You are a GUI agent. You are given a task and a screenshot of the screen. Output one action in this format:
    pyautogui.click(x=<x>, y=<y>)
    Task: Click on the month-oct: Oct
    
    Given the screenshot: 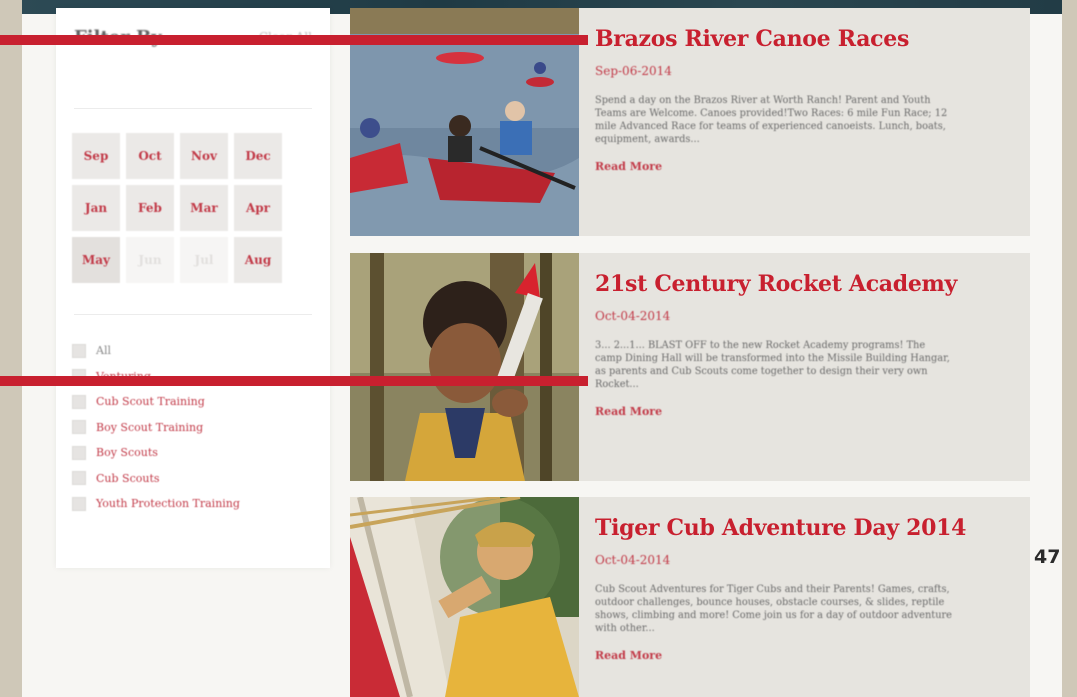 What is the action you would take?
    pyautogui.click(x=150, y=156)
    